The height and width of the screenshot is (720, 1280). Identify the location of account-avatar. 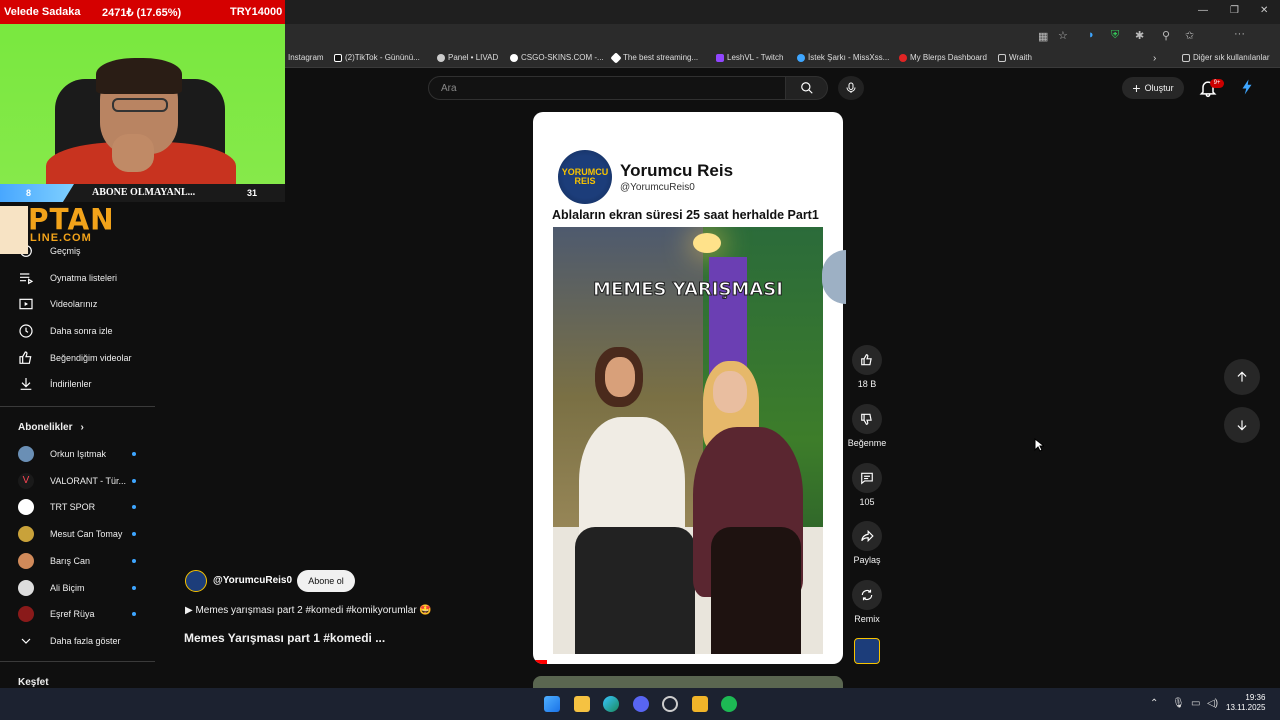
(1247, 87).